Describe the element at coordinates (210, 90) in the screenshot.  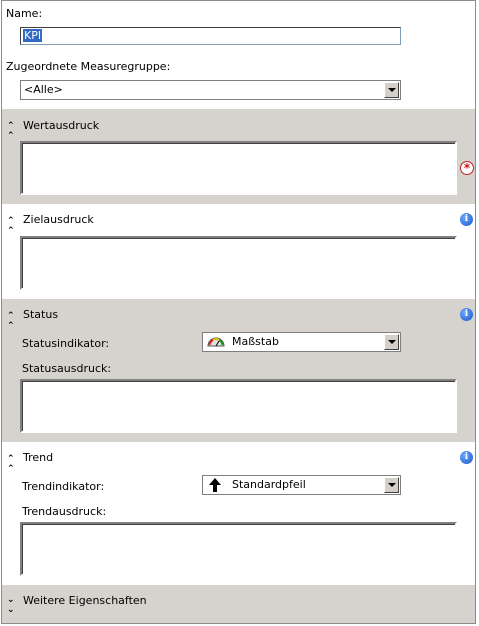
I see `measure-group-select: <Alle>` at that location.